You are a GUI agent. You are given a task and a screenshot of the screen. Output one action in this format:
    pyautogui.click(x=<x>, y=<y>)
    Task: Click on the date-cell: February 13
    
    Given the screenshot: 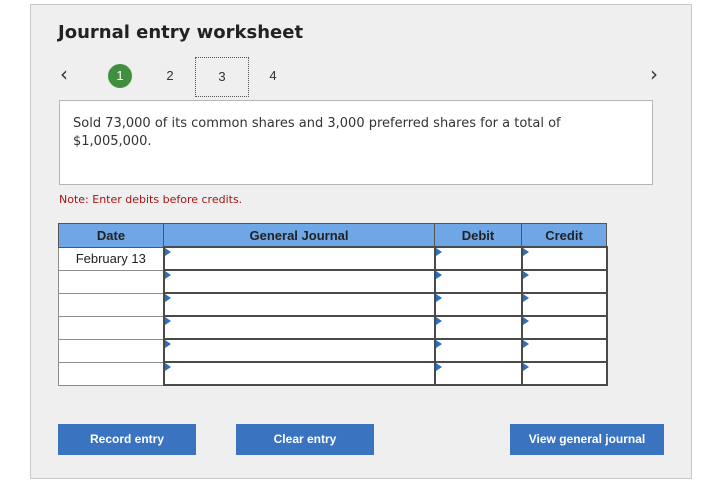 What is the action you would take?
    pyautogui.click(x=111, y=258)
    